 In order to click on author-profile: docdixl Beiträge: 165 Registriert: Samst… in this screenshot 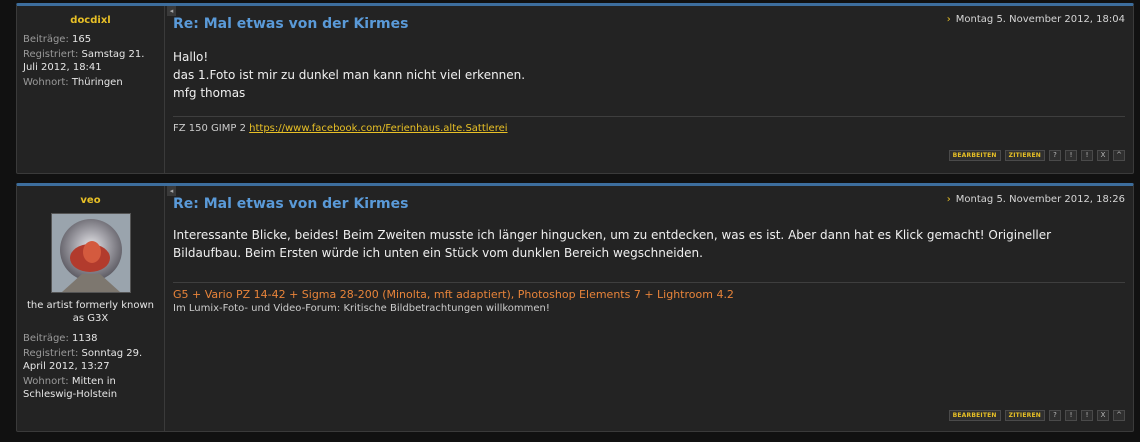, I will do `click(91, 89)`.